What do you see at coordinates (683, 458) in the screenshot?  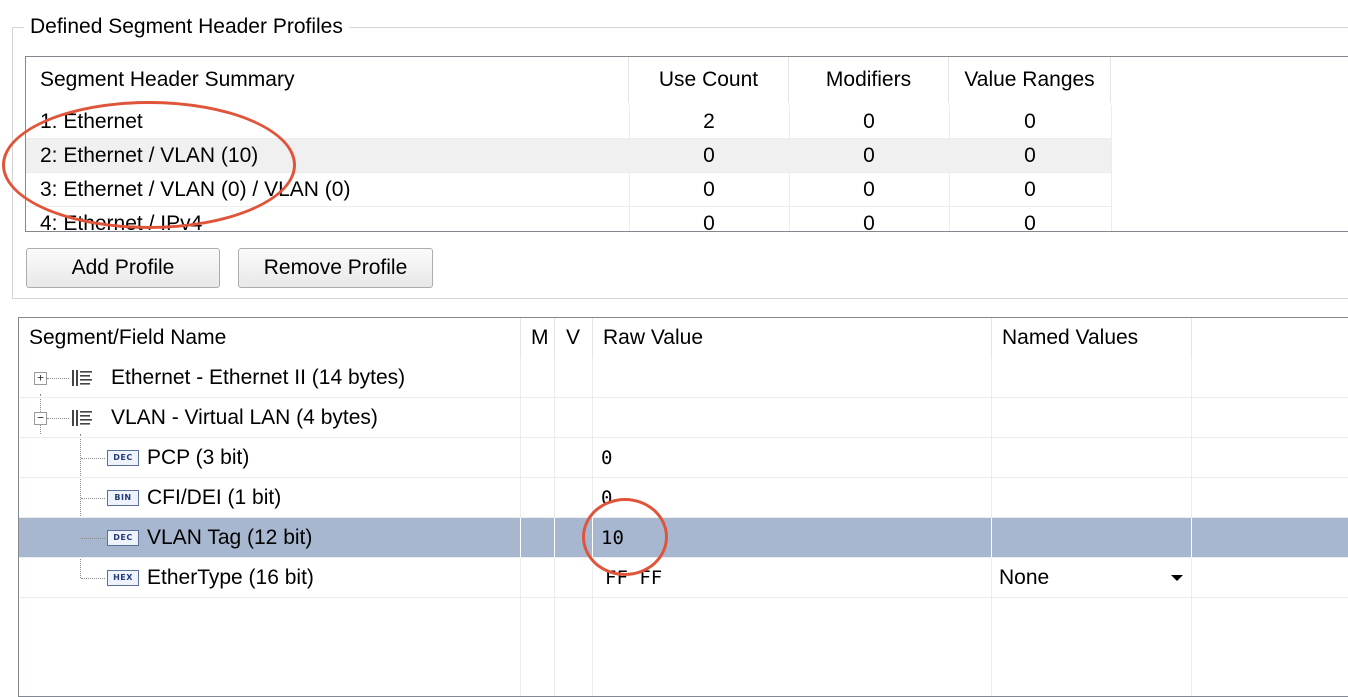 I see `tree-row-field: DEC PCP (3 bit) 0` at bounding box center [683, 458].